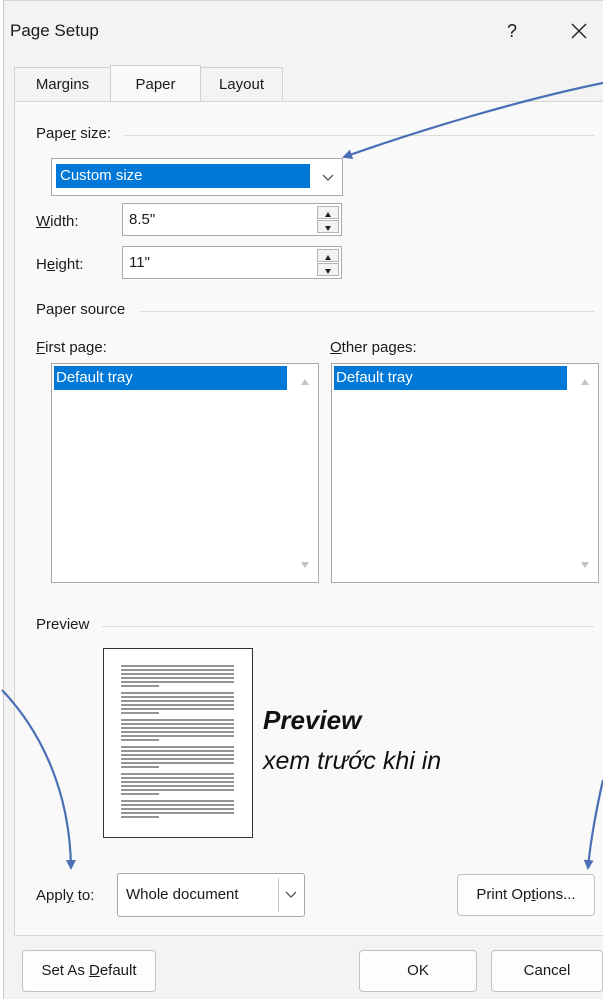  What do you see at coordinates (139, 262) in the screenshot?
I see `height-value: 11"` at bounding box center [139, 262].